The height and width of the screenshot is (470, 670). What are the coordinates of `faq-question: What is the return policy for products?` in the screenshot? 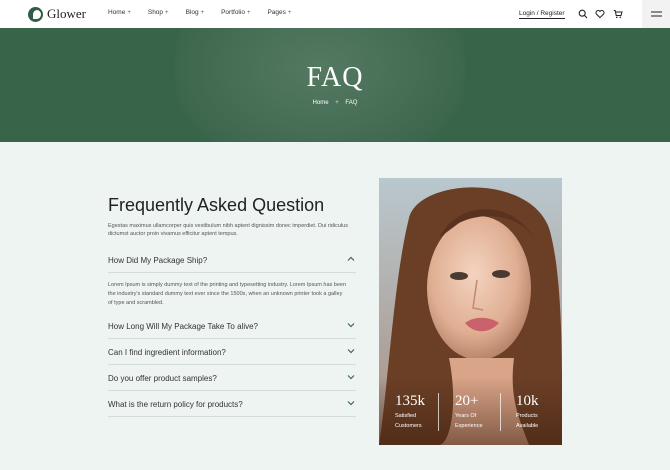 It's located at (175, 404).